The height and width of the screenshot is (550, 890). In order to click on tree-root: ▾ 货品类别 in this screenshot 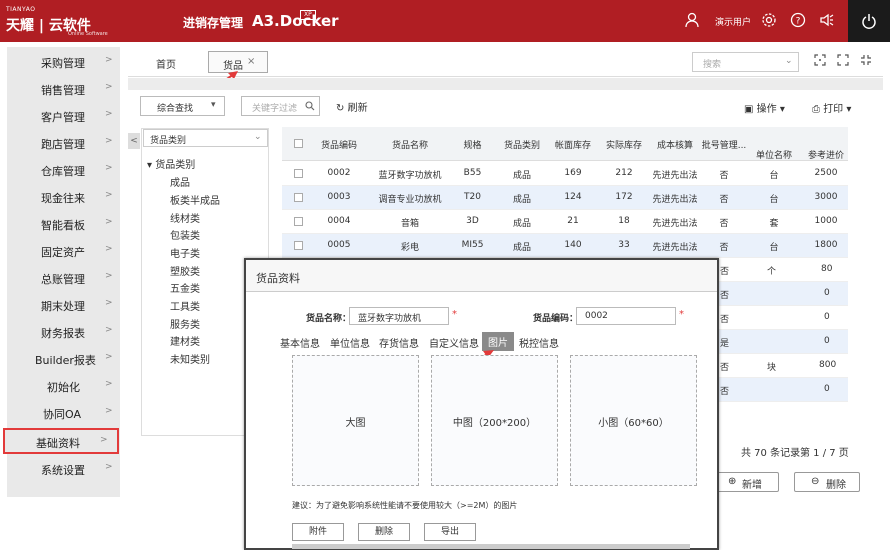, I will do `click(171, 163)`.